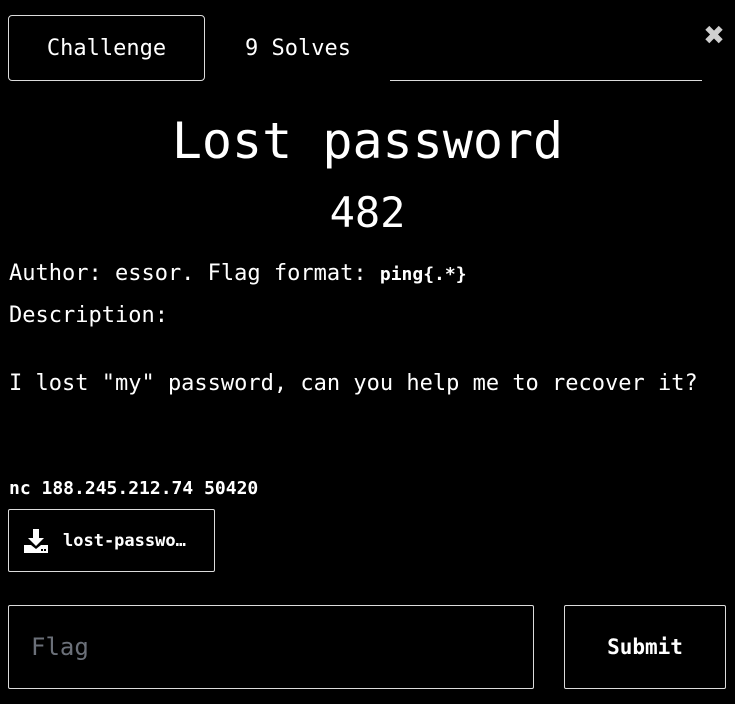  I want to click on tab-challenge: Challenge, so click(106, 48).